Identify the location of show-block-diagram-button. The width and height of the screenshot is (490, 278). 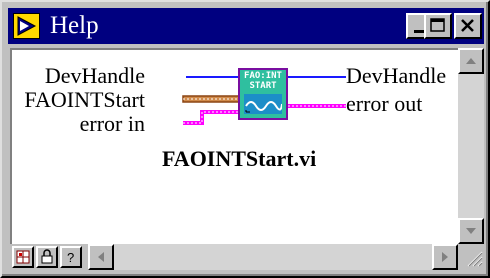
(23, 257).